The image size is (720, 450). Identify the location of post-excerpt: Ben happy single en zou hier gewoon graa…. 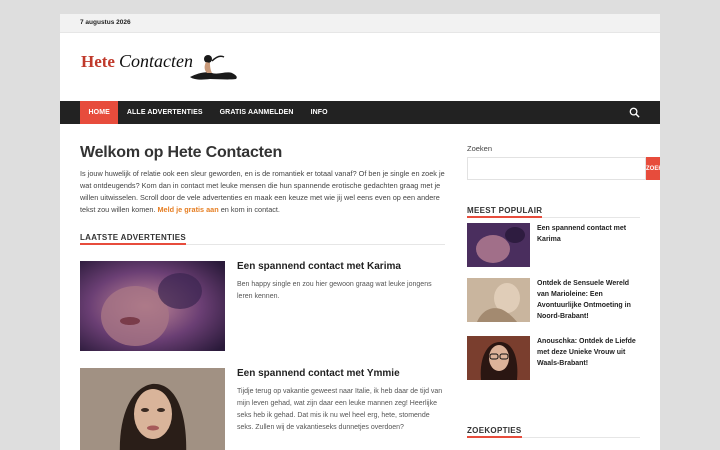
(334, 290).